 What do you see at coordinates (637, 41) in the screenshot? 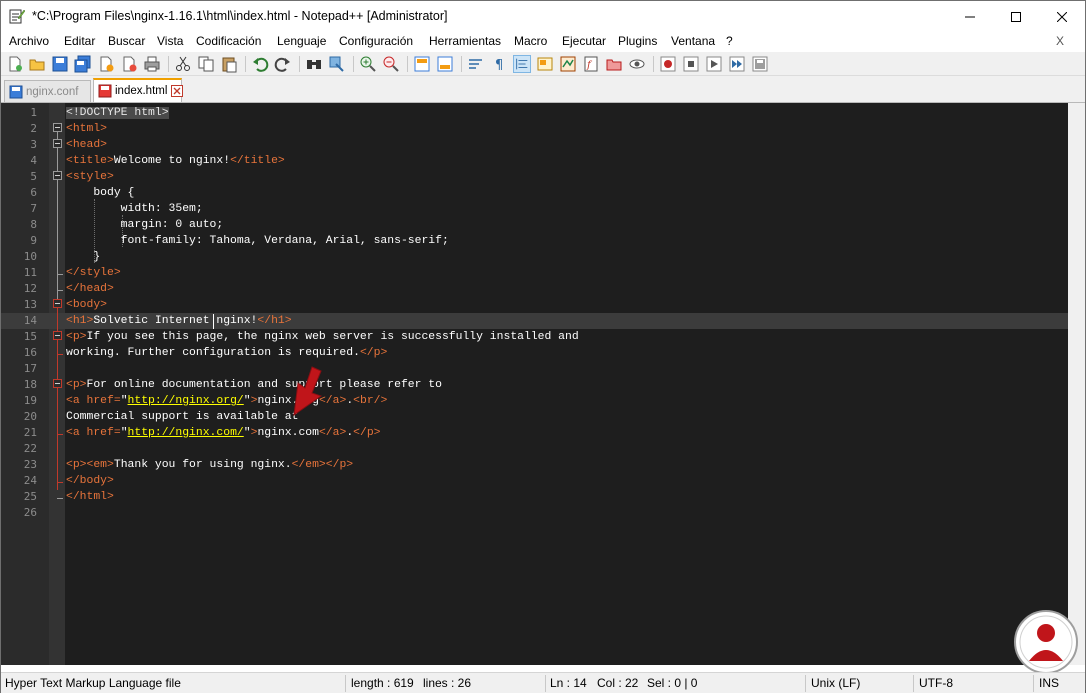
I see `menu-plugins: Plugins` at bounding box center [637, 41].